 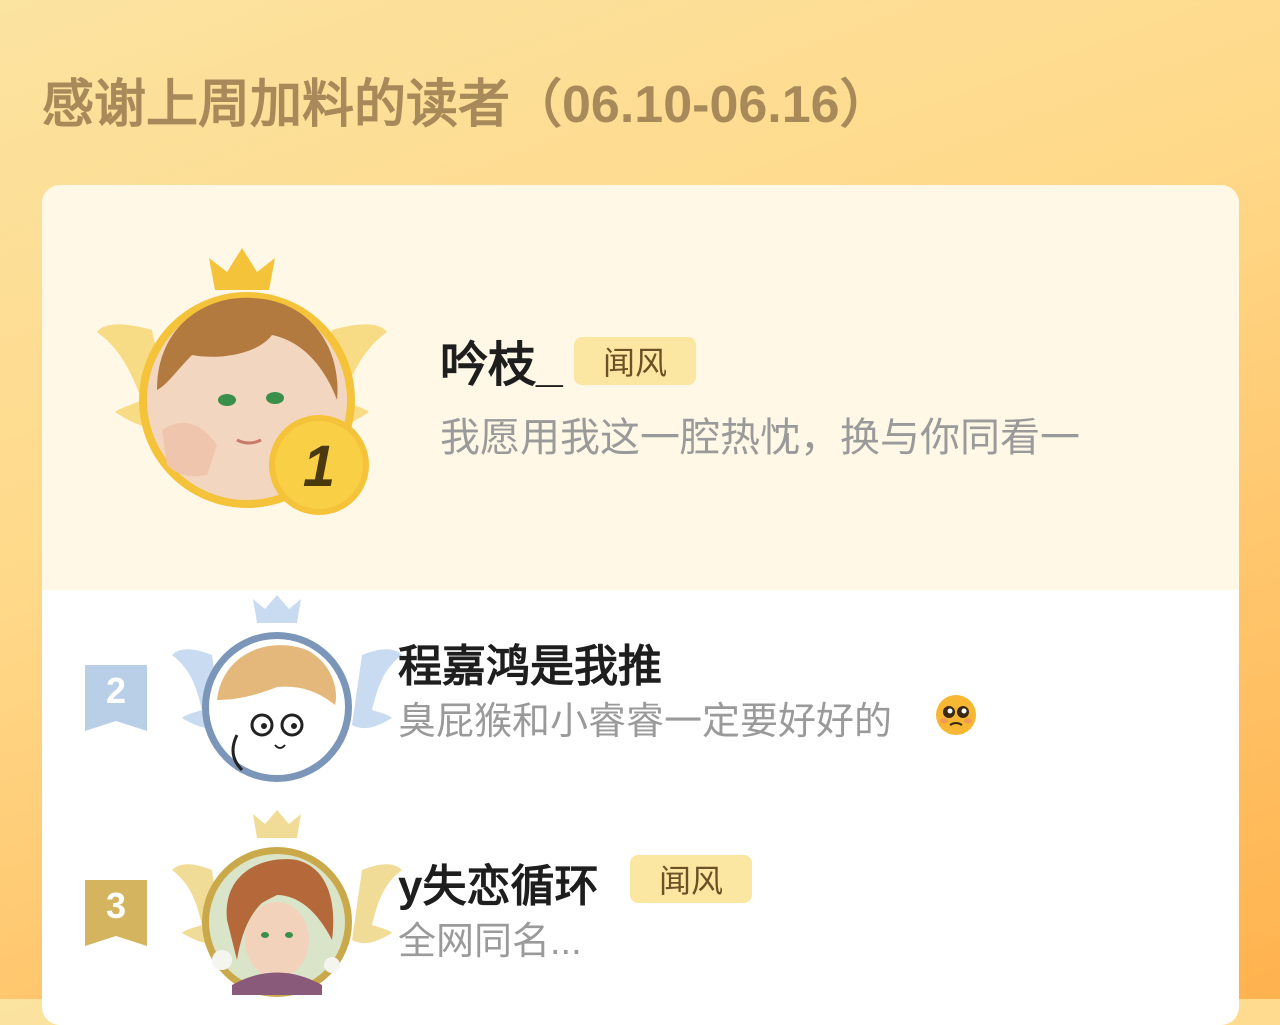 What do you see at coordinates (116, 690) in the screenshot?
I see `rank-2-number: 2` at bounding box center [116, 690].